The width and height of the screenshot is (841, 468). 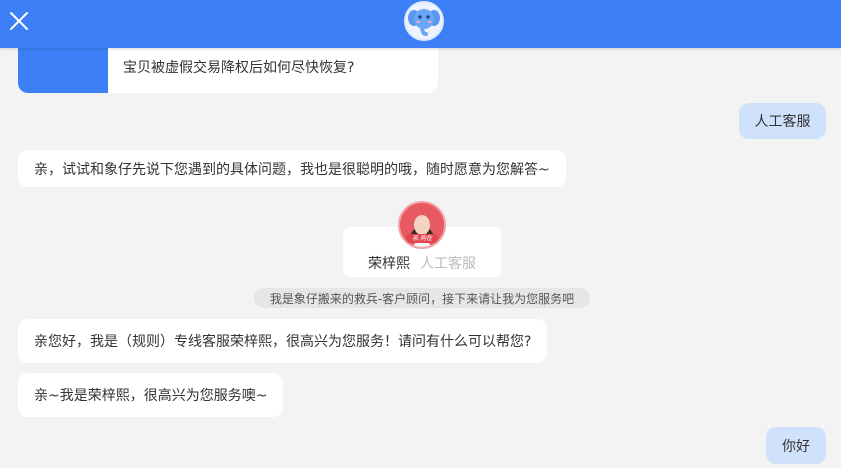 I want to click on agent-role: 人工客服, so click(x=448, y=264).